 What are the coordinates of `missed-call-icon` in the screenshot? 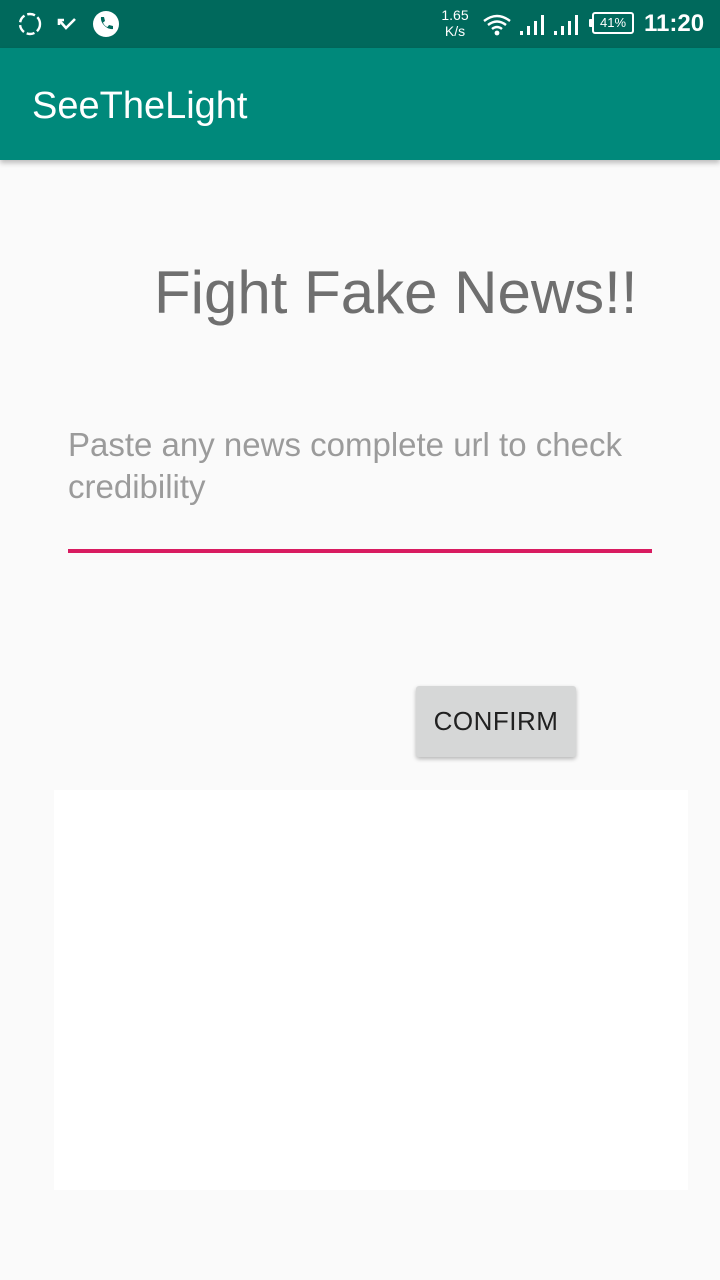 It's located at (68, 24).